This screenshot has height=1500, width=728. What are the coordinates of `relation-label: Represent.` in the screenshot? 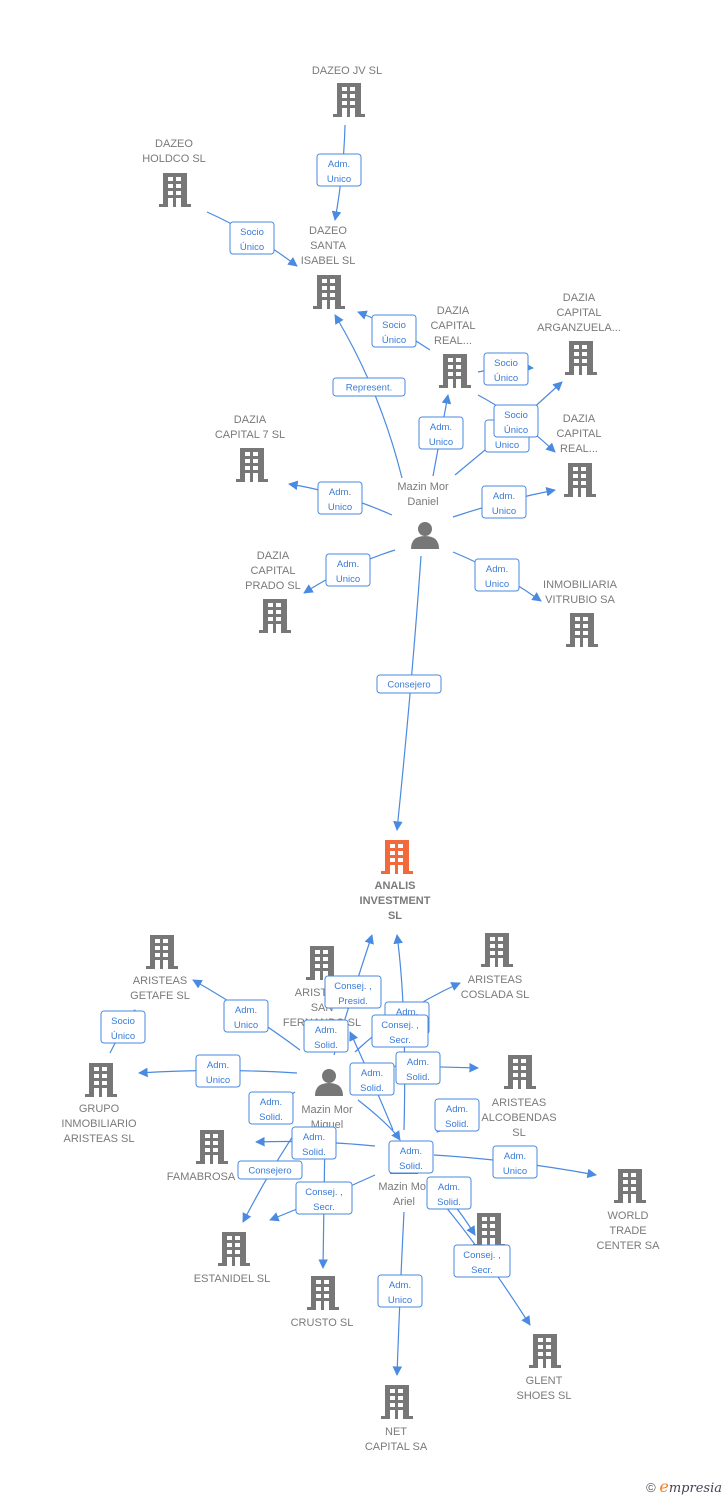 It's located at (369, 387).